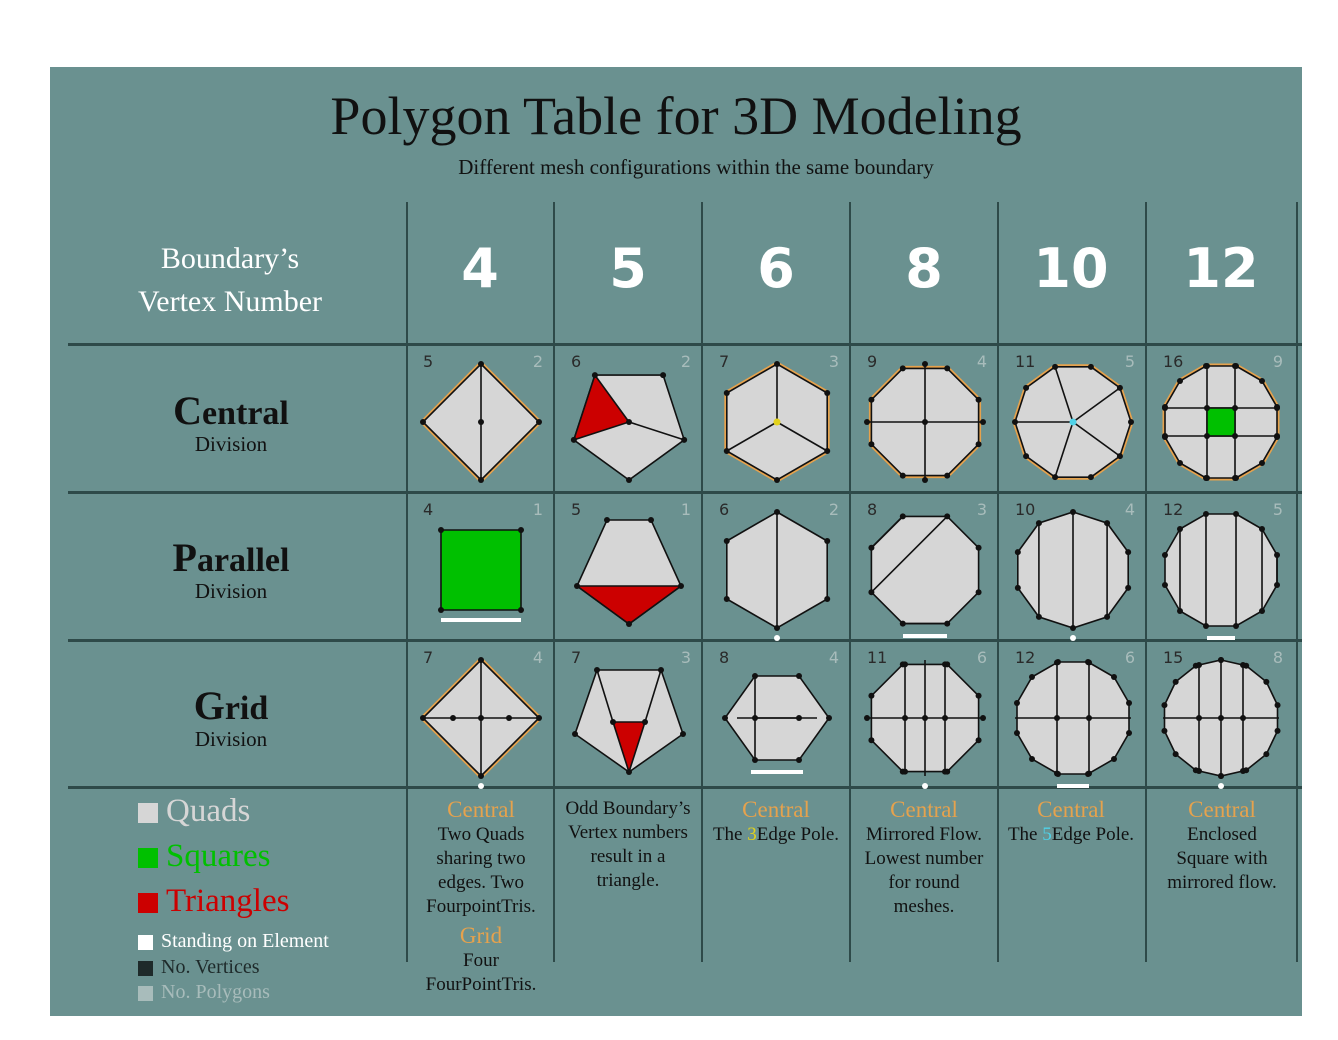 The image size is (1338, 1040). I want to click on column-header-5: 5, so click(628, 268).